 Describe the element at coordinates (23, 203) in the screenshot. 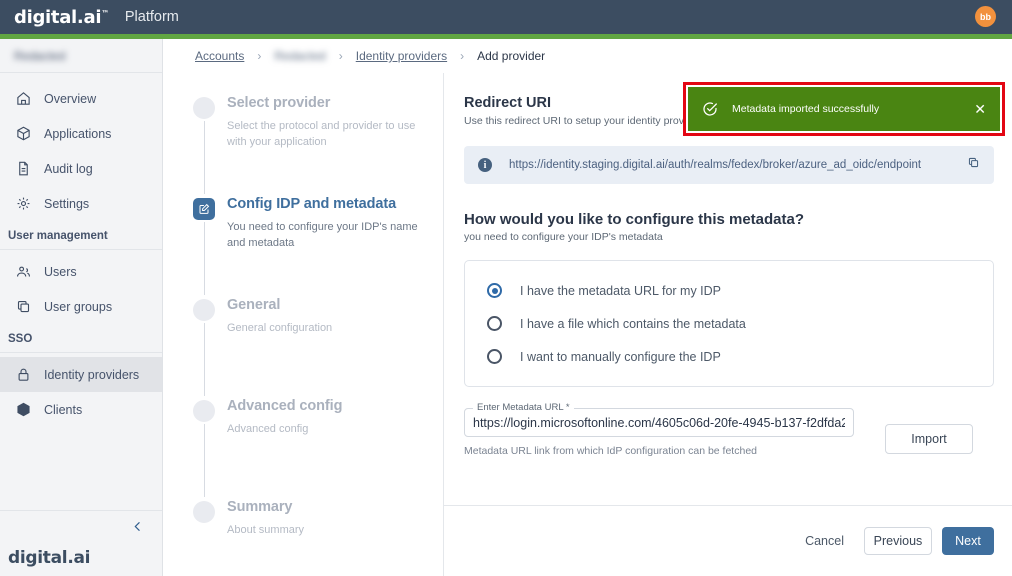

I see `gear-icon` at that location.